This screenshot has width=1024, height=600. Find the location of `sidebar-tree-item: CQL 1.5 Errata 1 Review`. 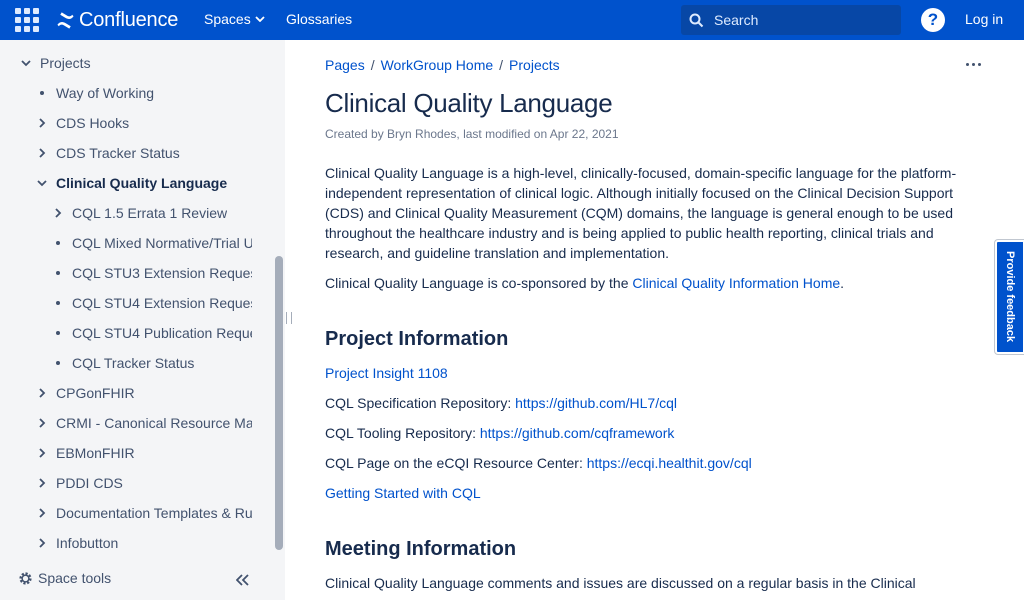

sidebar-tree-item: CQL 1.5 Errata 1 Review is located at coordinates (138, 213).